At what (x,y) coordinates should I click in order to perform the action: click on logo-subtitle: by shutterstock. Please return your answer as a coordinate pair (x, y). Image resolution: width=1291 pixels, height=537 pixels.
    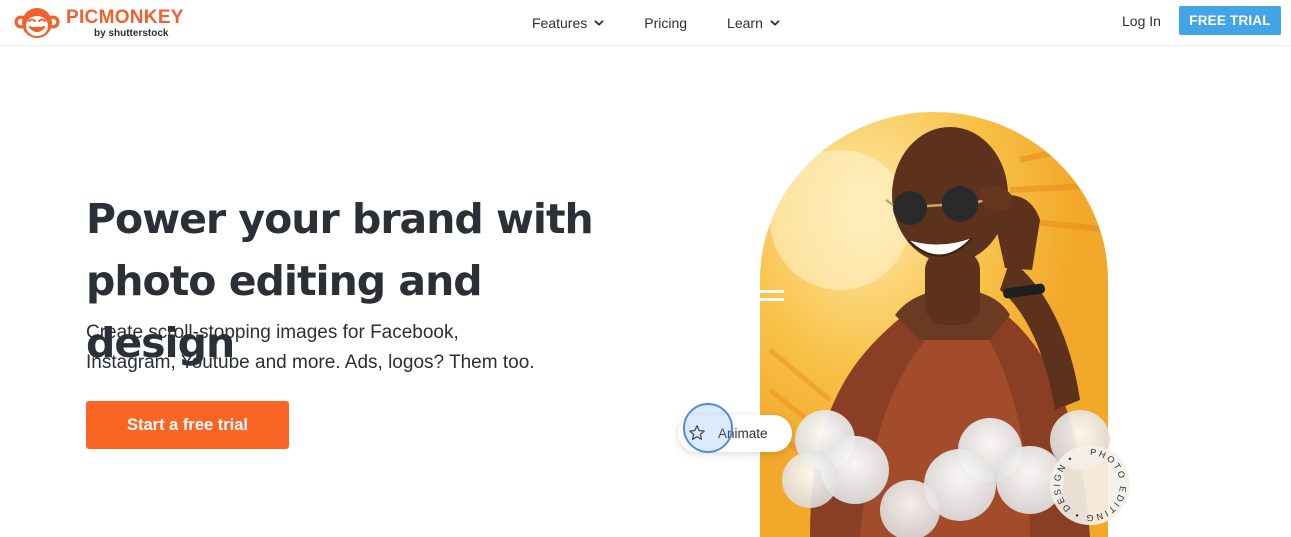
    Looking at the image, I should click on (131, 33).